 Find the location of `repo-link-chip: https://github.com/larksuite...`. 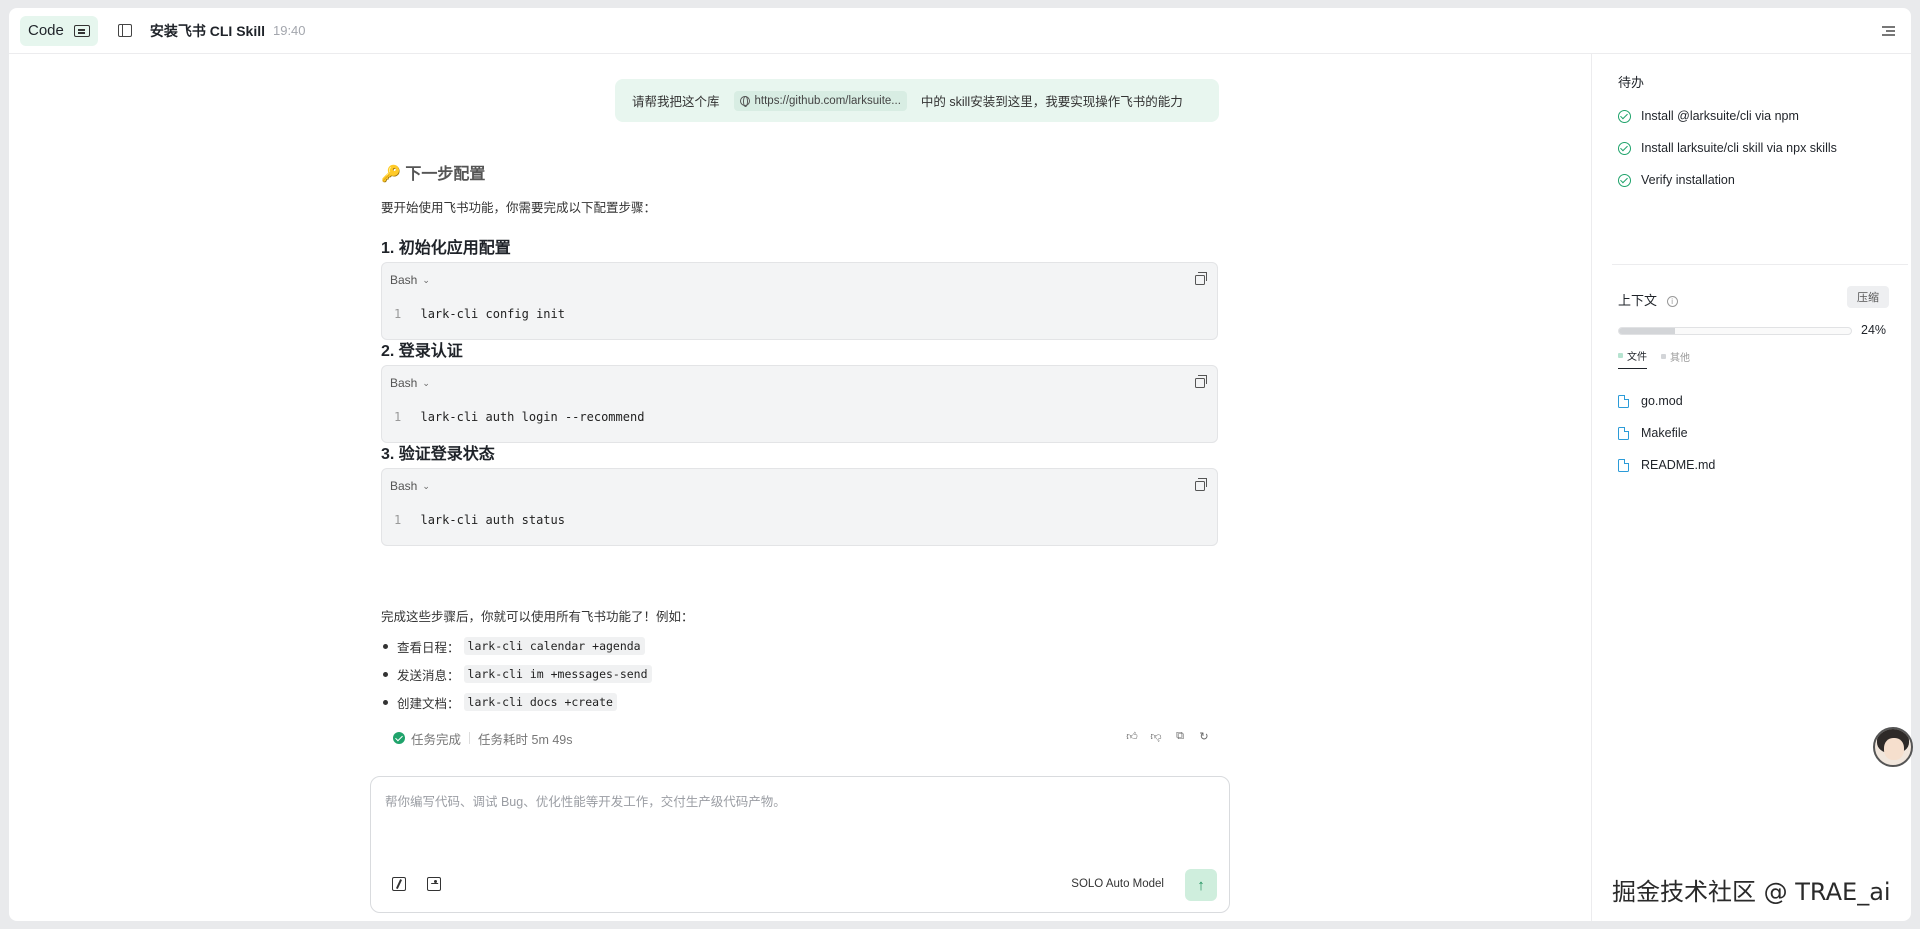

repo-link-chip: https://github.com/larksuite... is located at coordinates (820, 100).